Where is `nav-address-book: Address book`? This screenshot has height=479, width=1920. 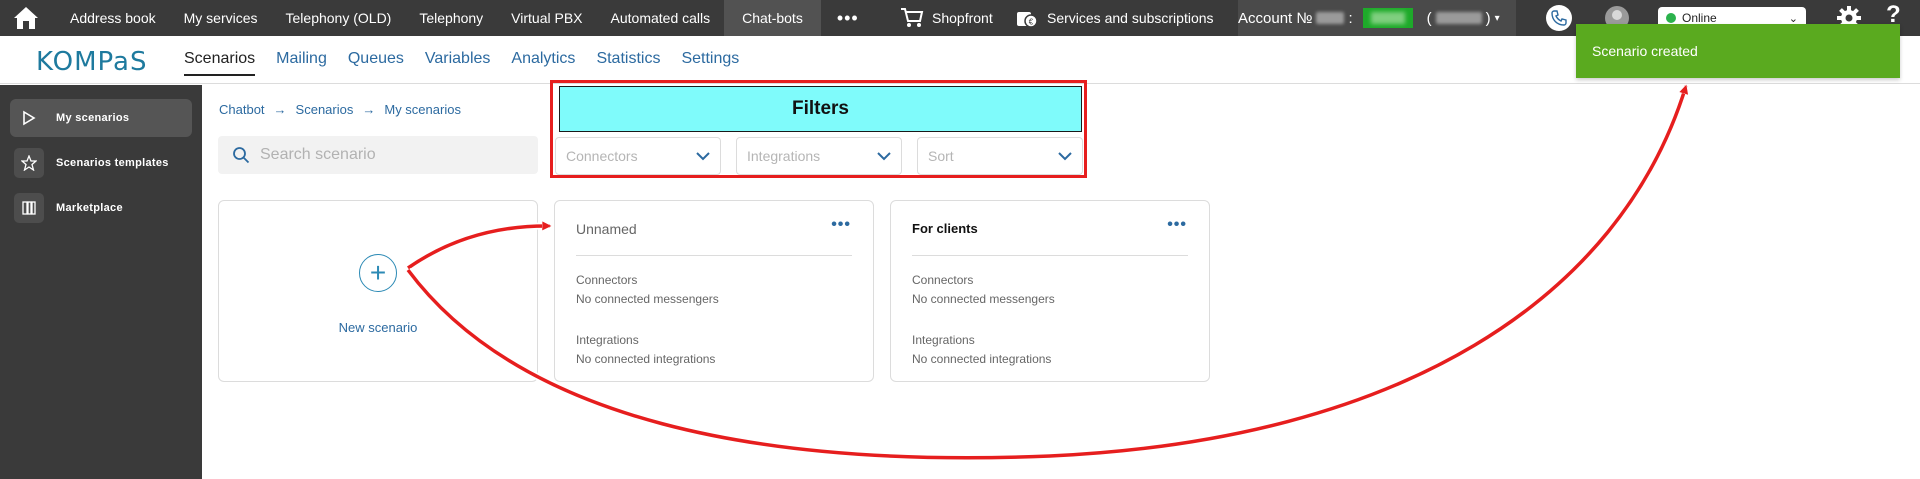
nav-address-book: Address book is located at coordinates (111, 18).